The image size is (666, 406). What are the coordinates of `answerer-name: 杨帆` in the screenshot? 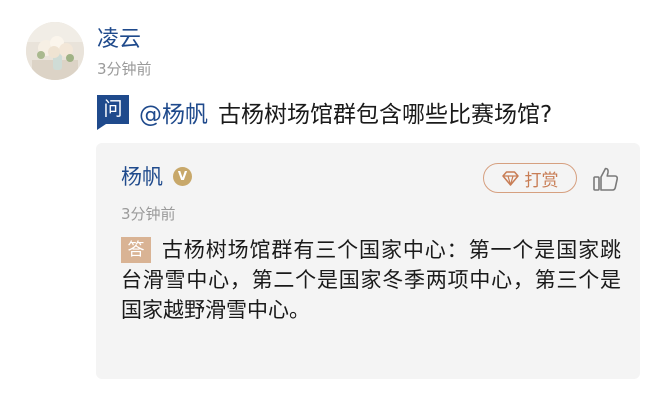 It's located at (142, 177).